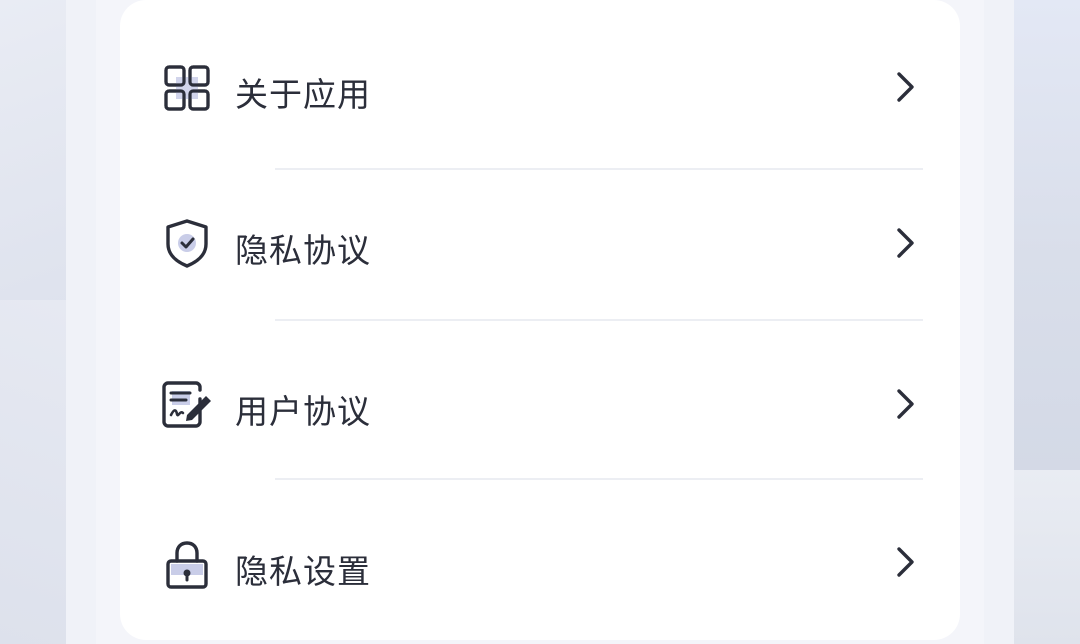 The height and width of the screenshot is (644, 1080). I want to click on background-right, so click(1047, 322).